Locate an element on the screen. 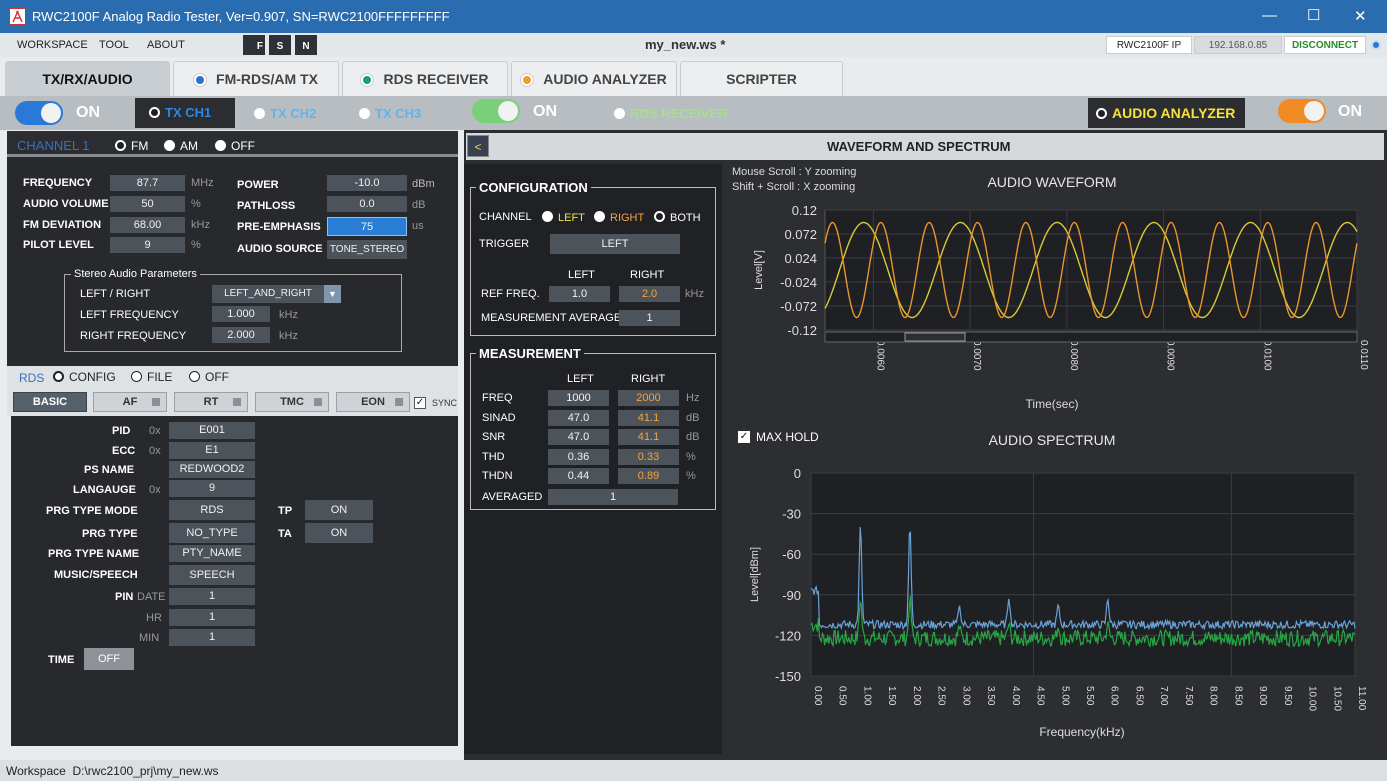  maximize-button: ☐ is located at coordinates (1313, 15).